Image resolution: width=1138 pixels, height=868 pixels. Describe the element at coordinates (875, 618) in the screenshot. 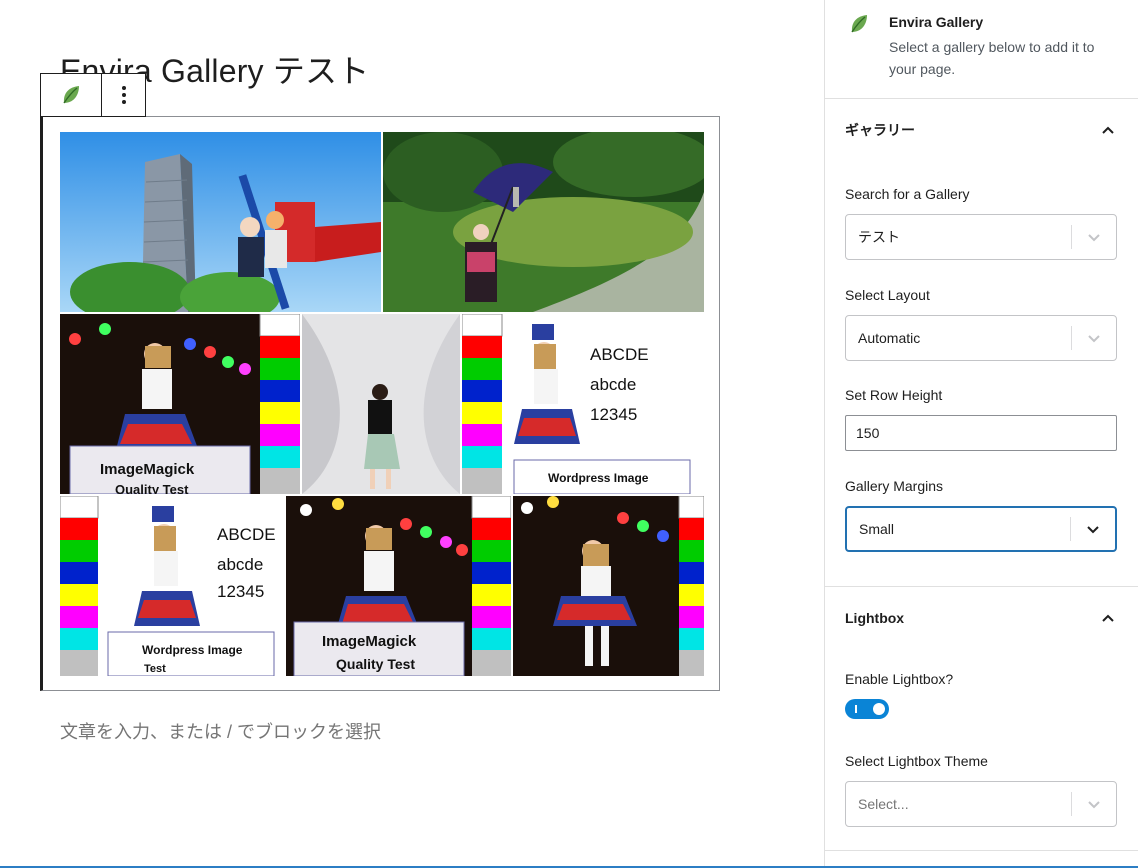

I see `lightbox-panel-title: Lightbox` at that location.